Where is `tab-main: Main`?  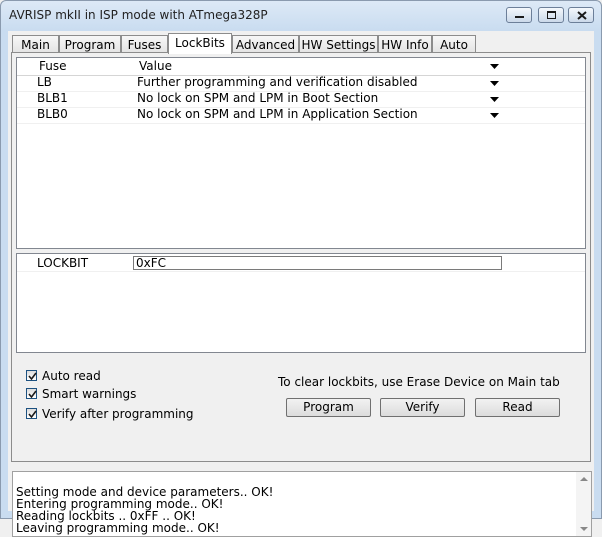 tab-main: Main is located at coordinates (35, 44).